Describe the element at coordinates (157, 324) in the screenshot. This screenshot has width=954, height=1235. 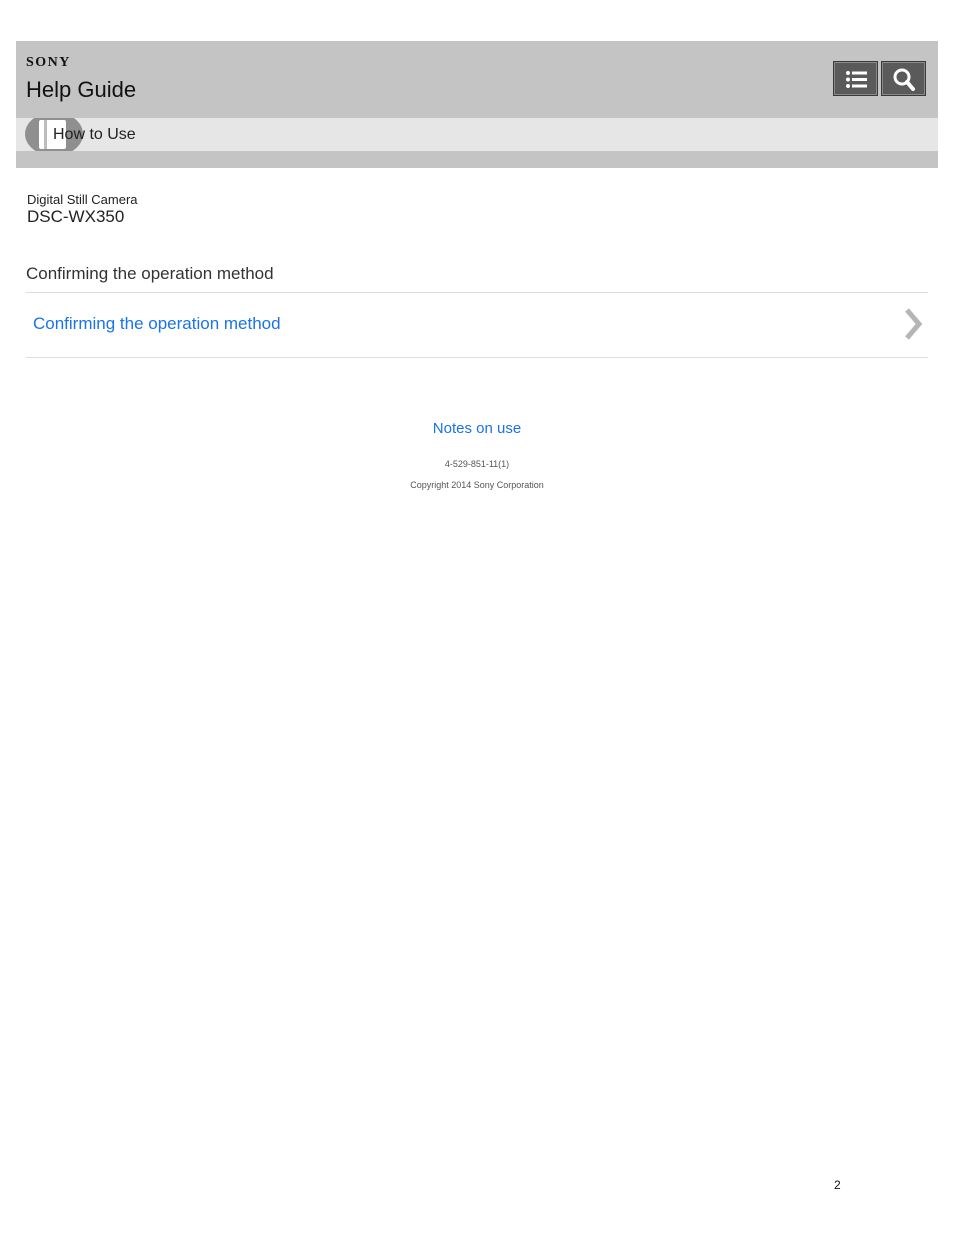
I see `list-item-label: Confirming the operation method` at that location.